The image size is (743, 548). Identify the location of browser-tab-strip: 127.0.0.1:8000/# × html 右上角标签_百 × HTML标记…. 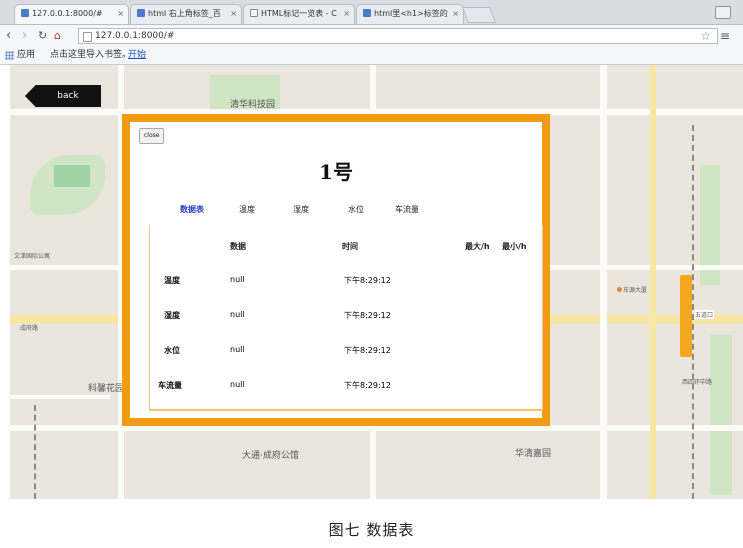
(371, 12).